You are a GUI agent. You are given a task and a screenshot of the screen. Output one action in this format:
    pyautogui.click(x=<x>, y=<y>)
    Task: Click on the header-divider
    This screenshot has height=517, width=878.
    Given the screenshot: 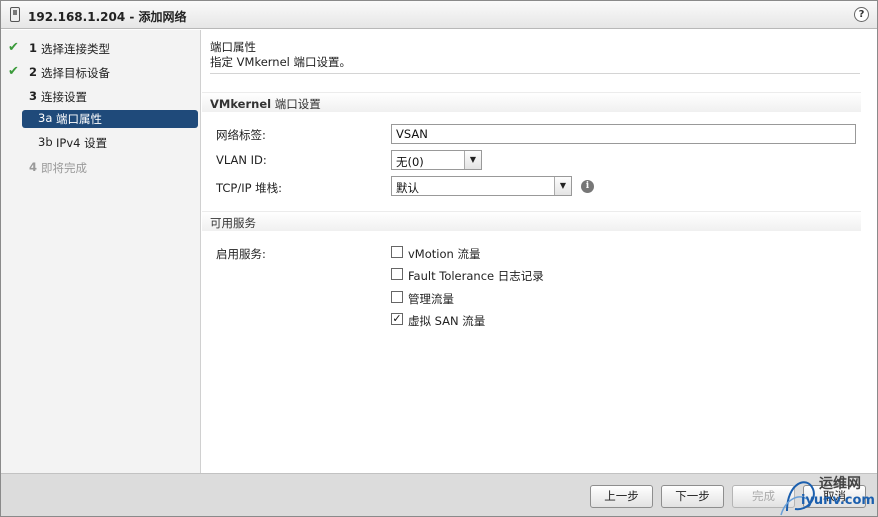 What is the action you would take?
    pyautogui.click(x=535, y=73)
    